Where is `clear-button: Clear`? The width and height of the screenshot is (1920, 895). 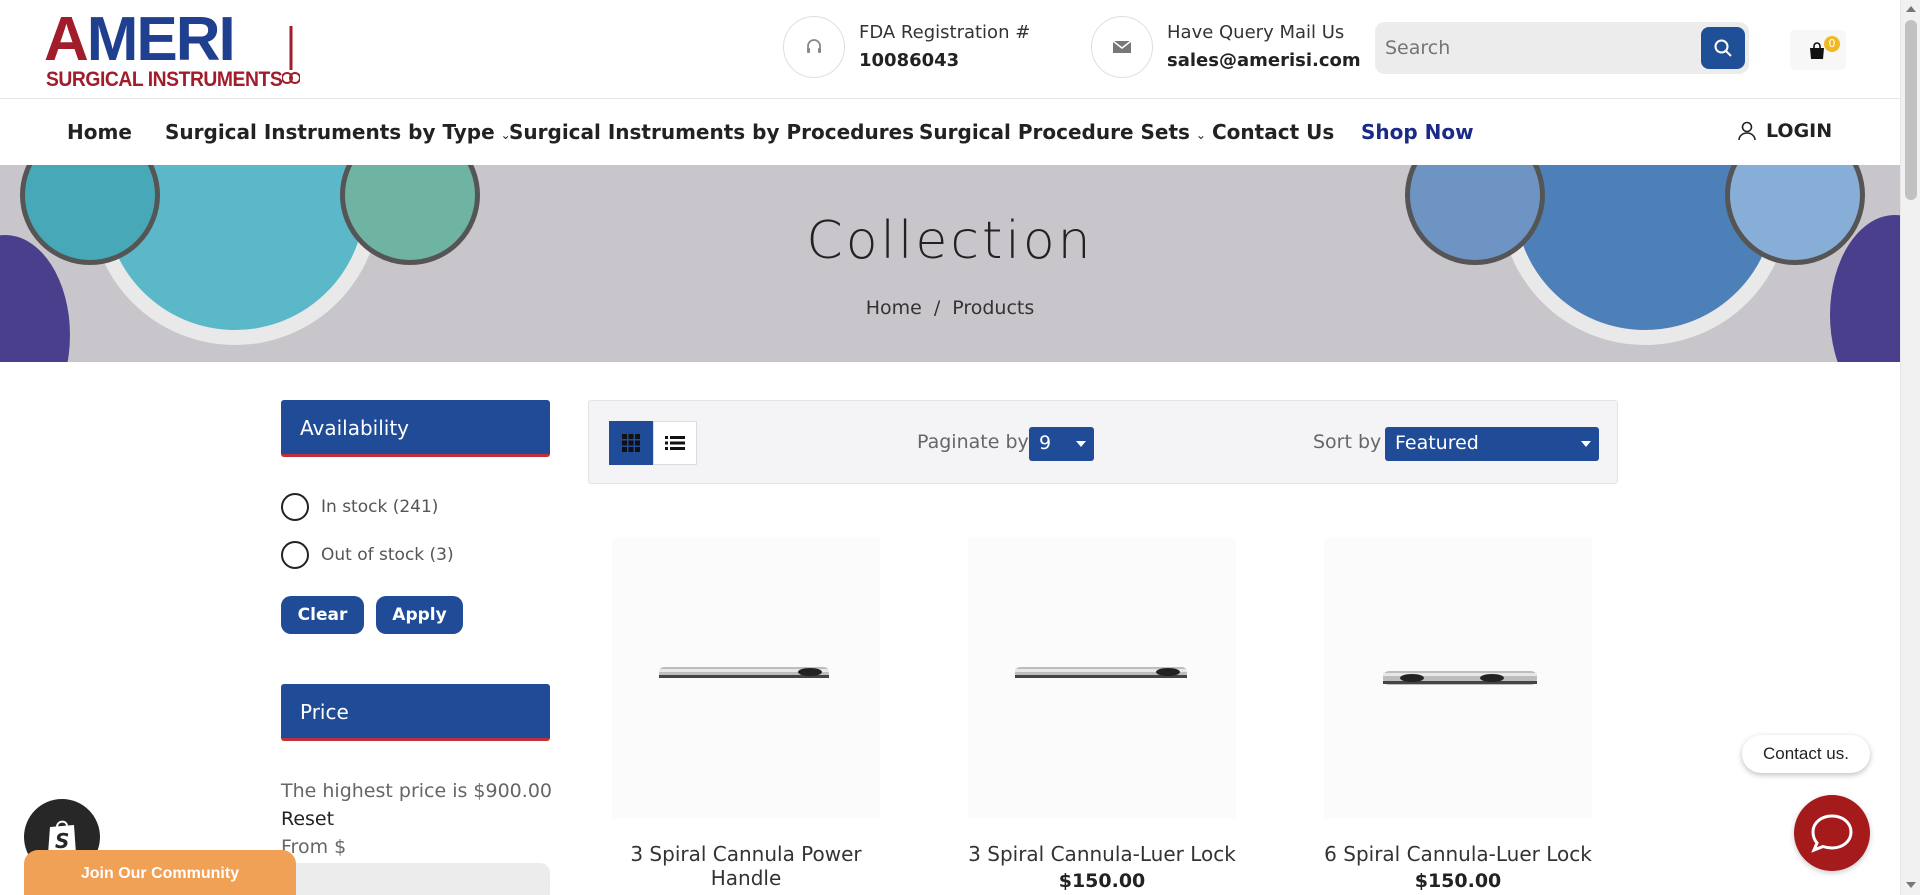
clear-button: Clear is located at coordinates (322, 615).